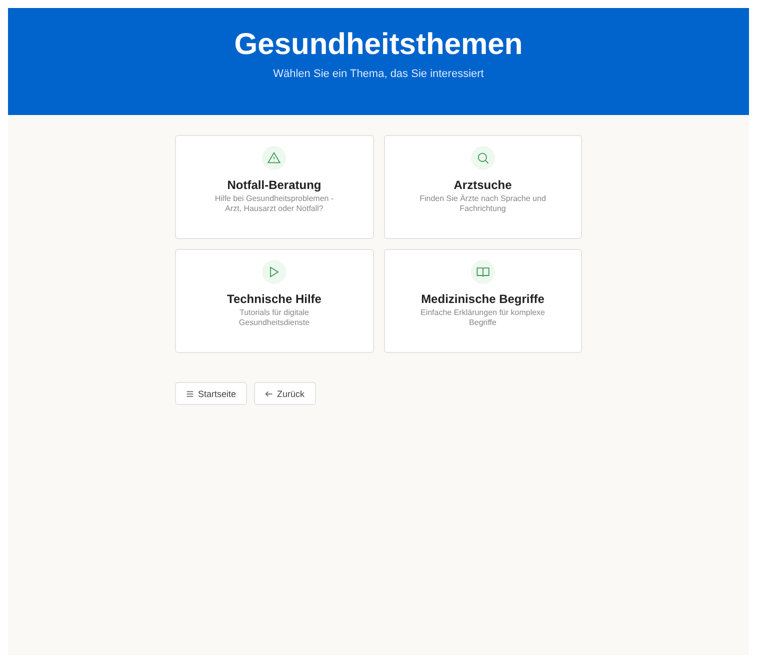  I want to click on topic-card: Medizinische Begriffe Einfache Erklärungen für komplexe Begriffe, so click(483, 301).